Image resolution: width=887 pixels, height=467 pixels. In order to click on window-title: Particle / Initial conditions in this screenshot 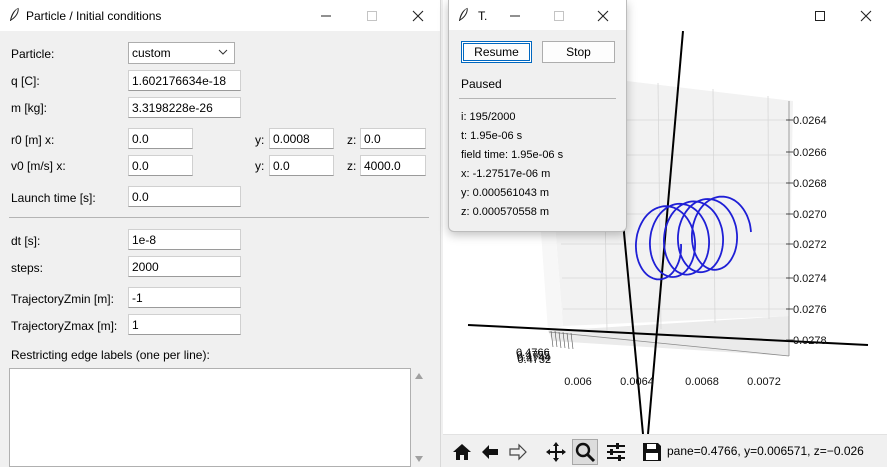, I will do `click(94, 16)`.